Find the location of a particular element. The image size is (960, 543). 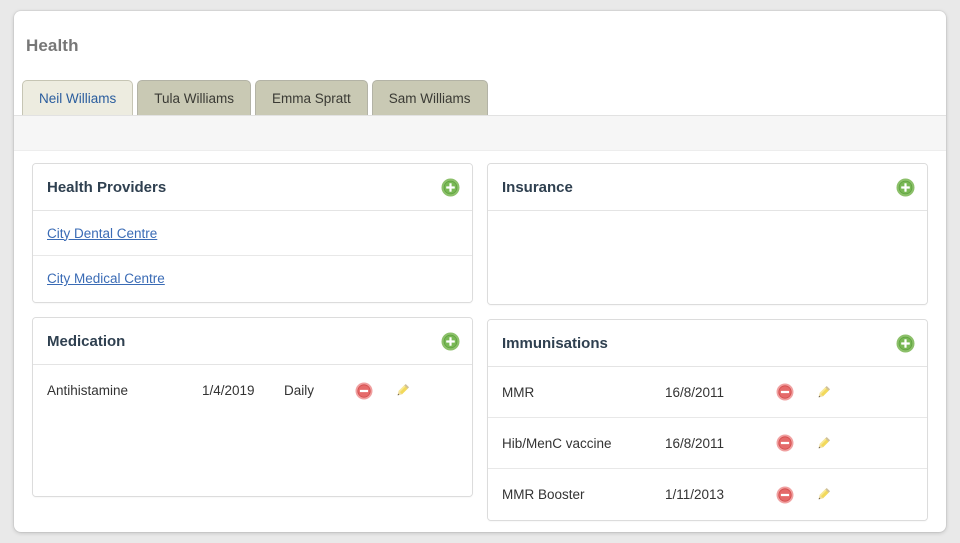

tab-neil-williams: Neil Williams is located at coordinates (78, 98).